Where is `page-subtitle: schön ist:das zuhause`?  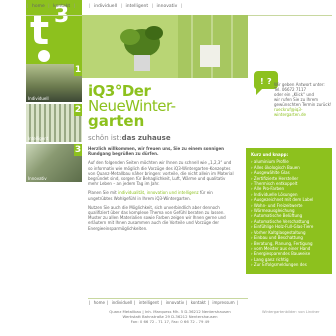 page-subtitle: schön ist:das zuhause is located at coordinates (129, 138).